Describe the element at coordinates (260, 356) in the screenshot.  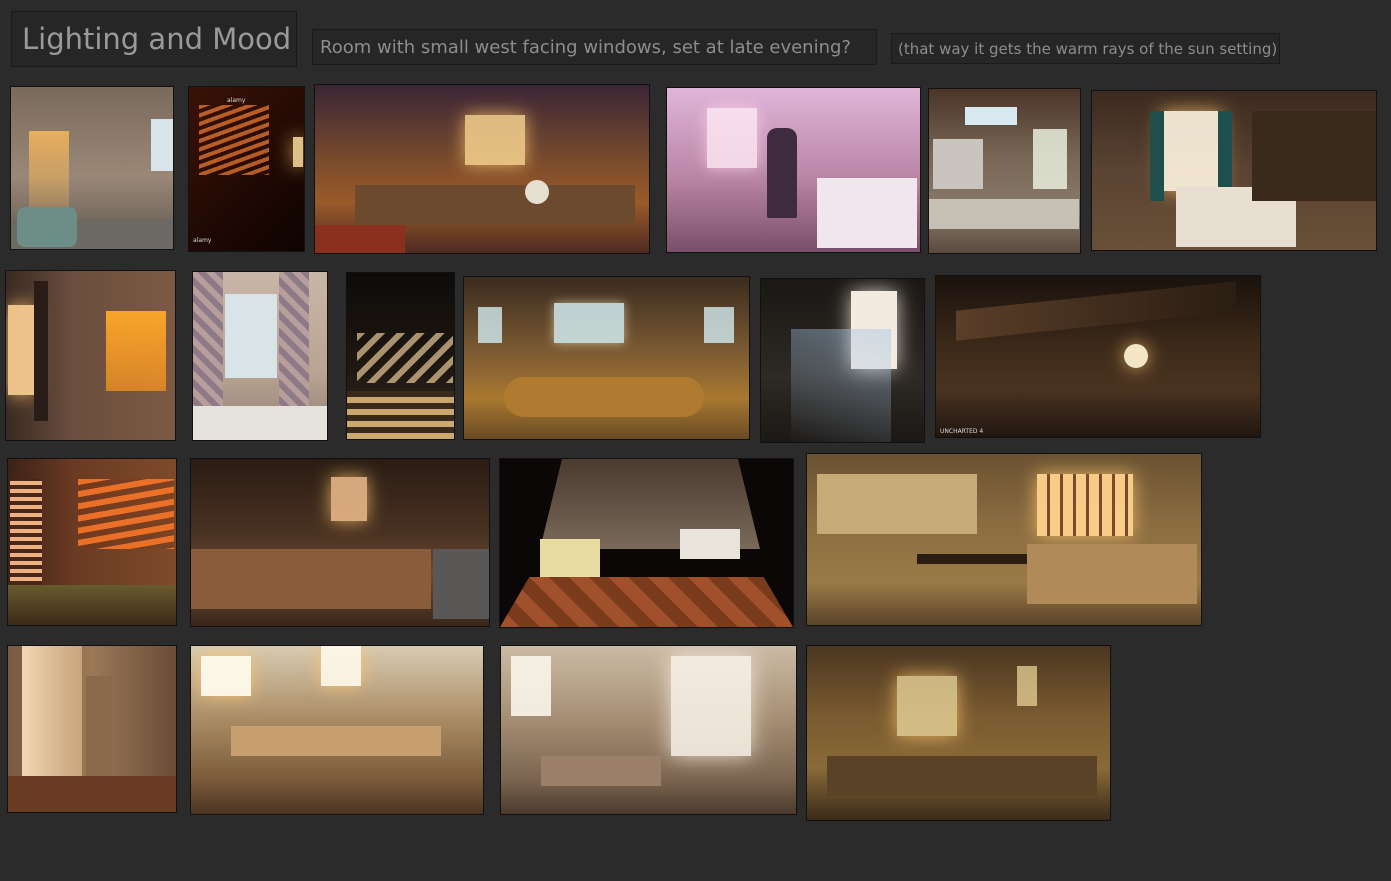
I see `reference-image-bedroom-floral-curtains` at that location.